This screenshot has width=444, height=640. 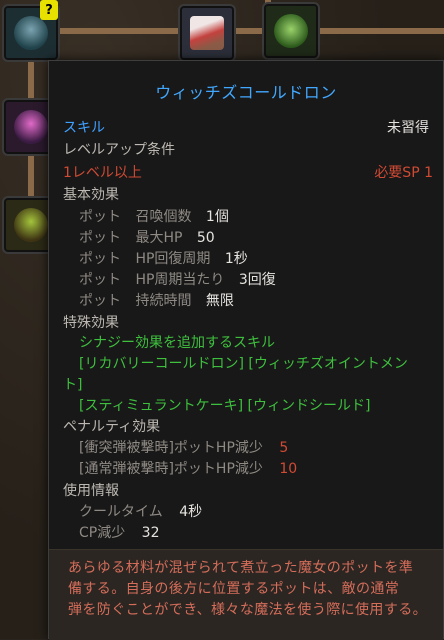 What do you see at coordinates (154, 217) in the screenshot?
I see `basic-effect-row: ポット 召喚個数 1個` at bounding box center [154, 217].